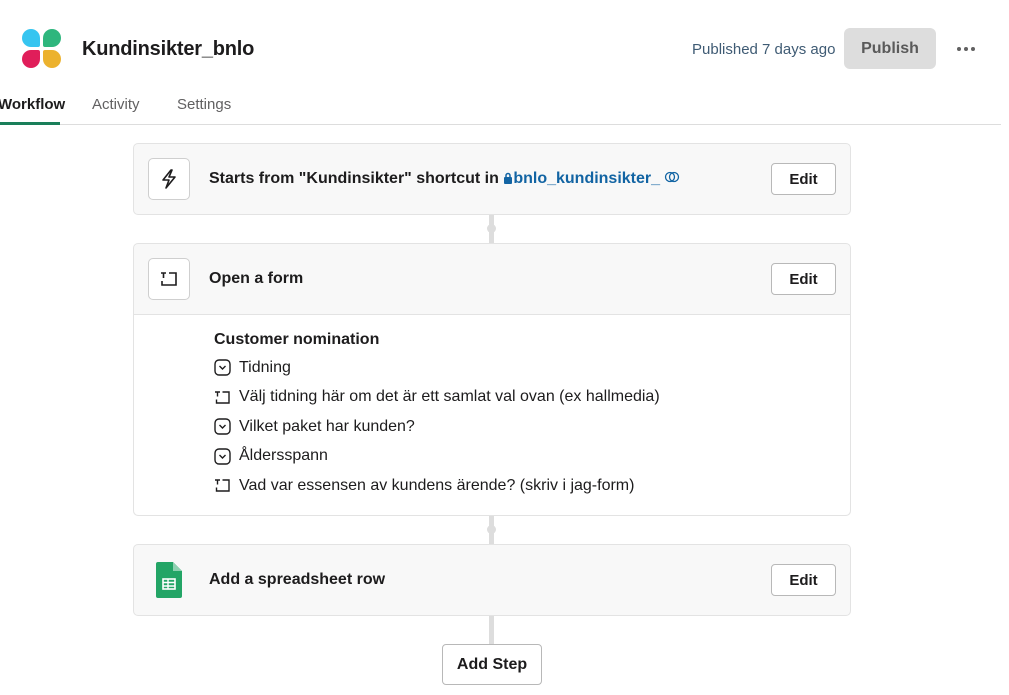  Describe the element at coordinates (492, 664) in the screenshot. I see `add-step-button: Add Step` at that location.